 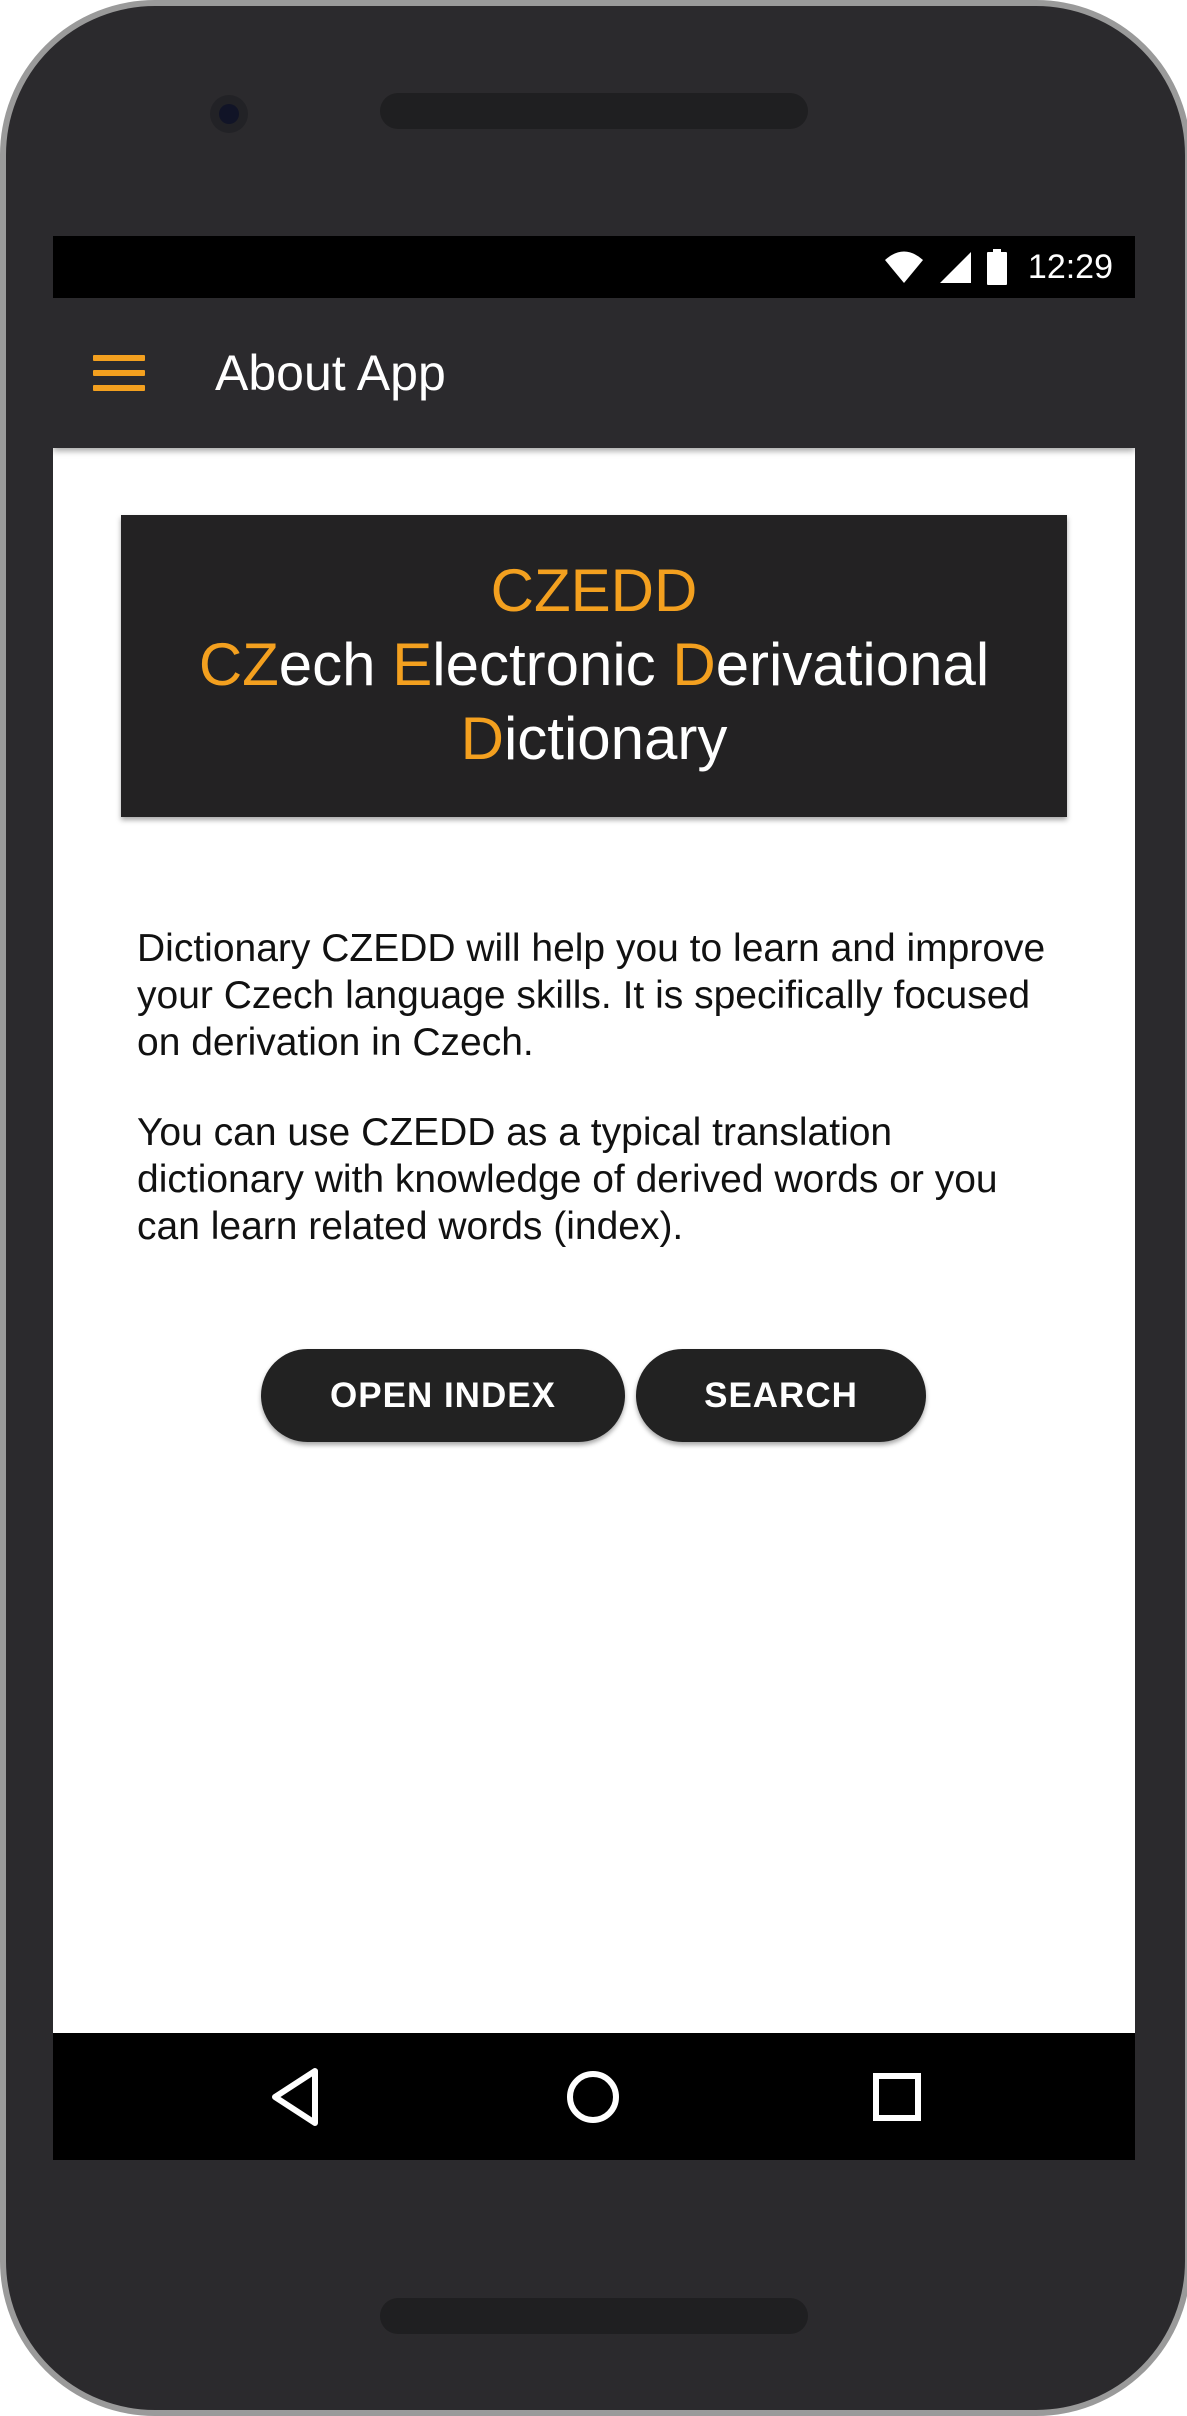 What do you see at coordinates (121, 373) in the screenshot?
I see `menu-icon` at bounding box center [121, 373].